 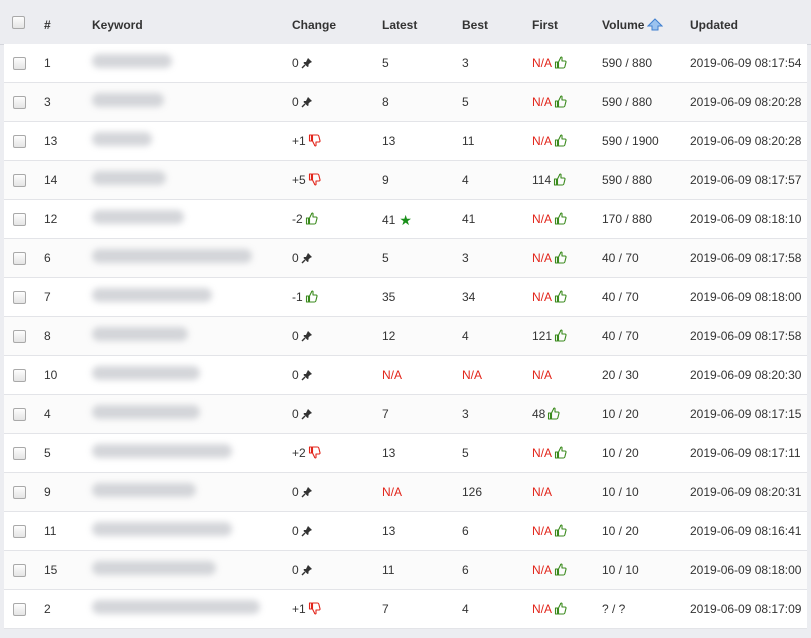 I want to click on table-row: 8 0 12 4 121 40 / 70 2019-06-09 08:17:58, so click(x=405, y=336).